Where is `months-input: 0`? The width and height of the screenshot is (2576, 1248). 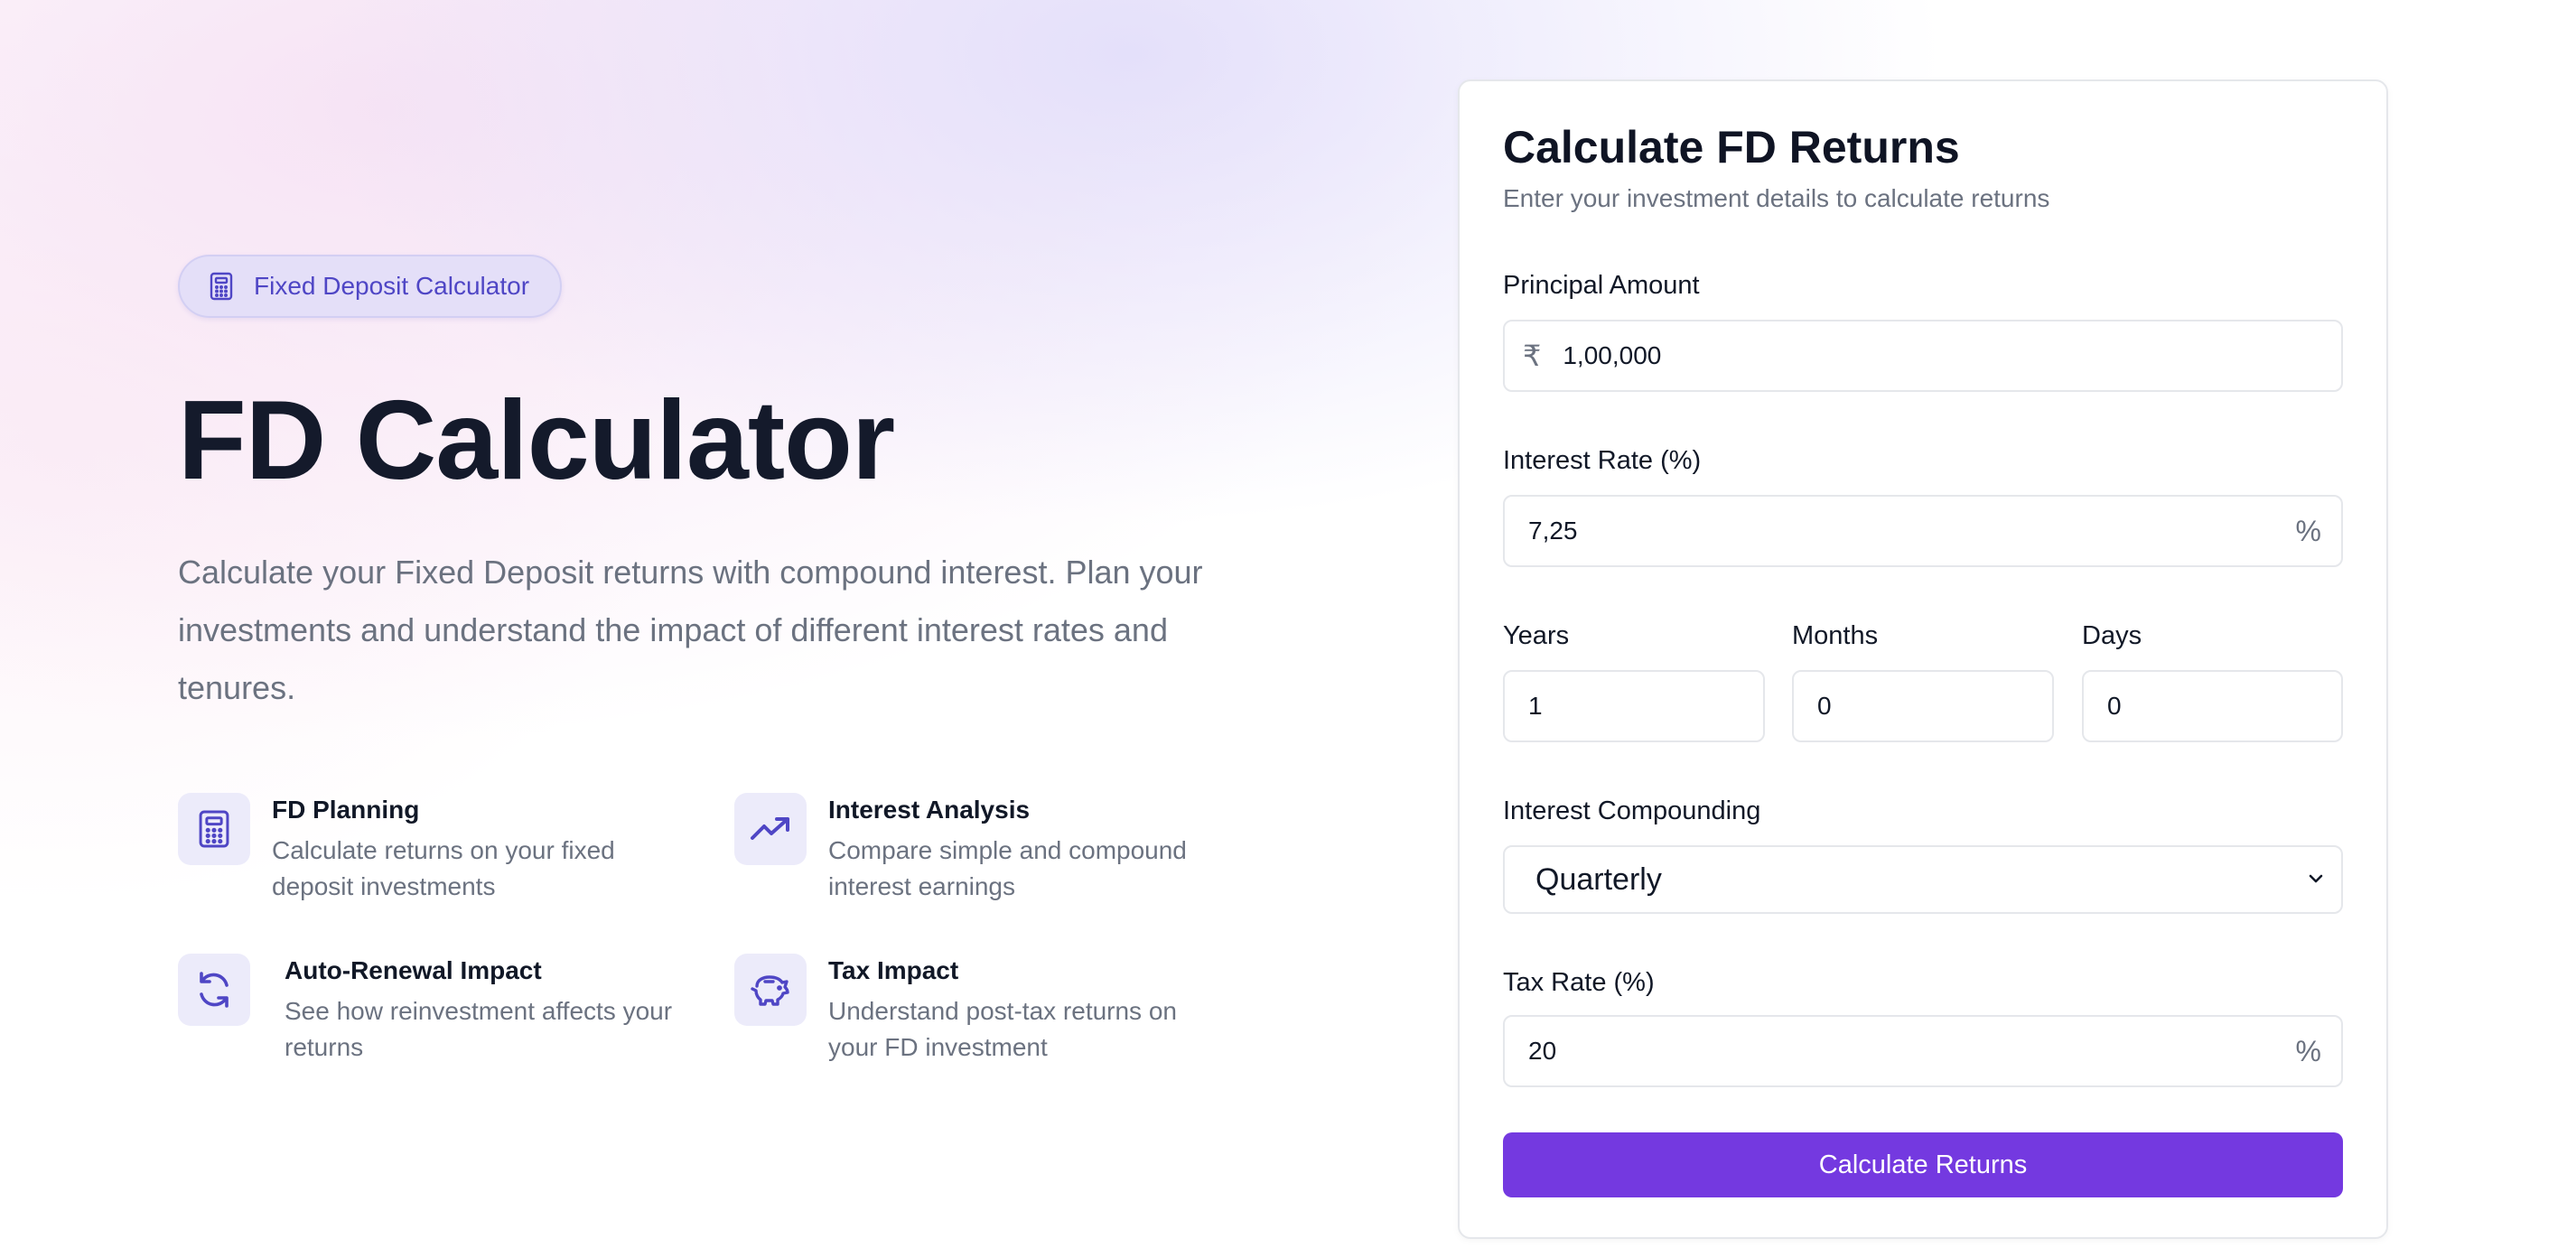
months-input: 0 is located at coordinates (1923, 706).